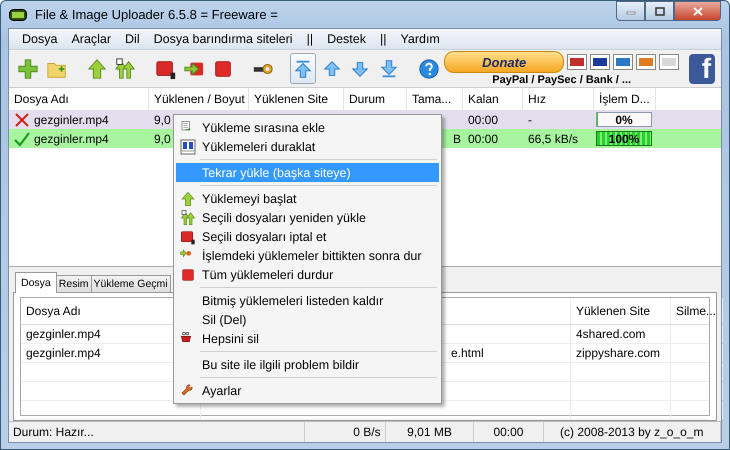  What do you see at coordinates (429, 69) in the screenshot?
I see `help-icon` at bounding box center [429, 69].